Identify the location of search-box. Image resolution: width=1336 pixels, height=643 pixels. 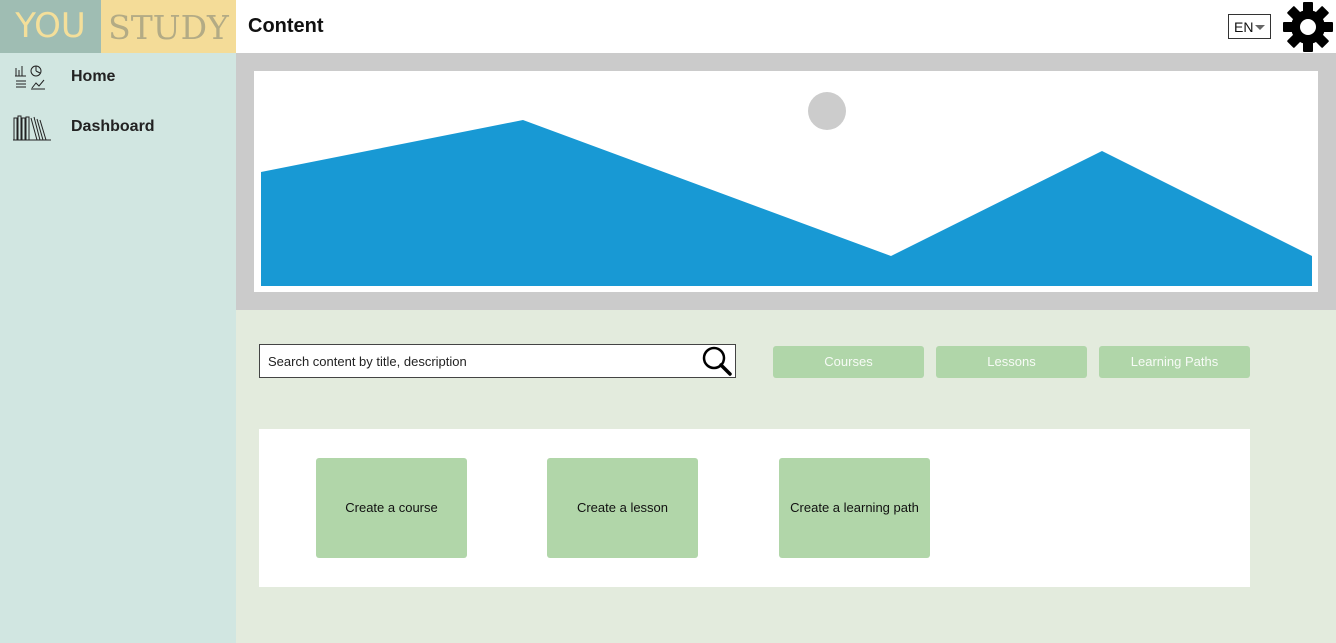
(497, 361).